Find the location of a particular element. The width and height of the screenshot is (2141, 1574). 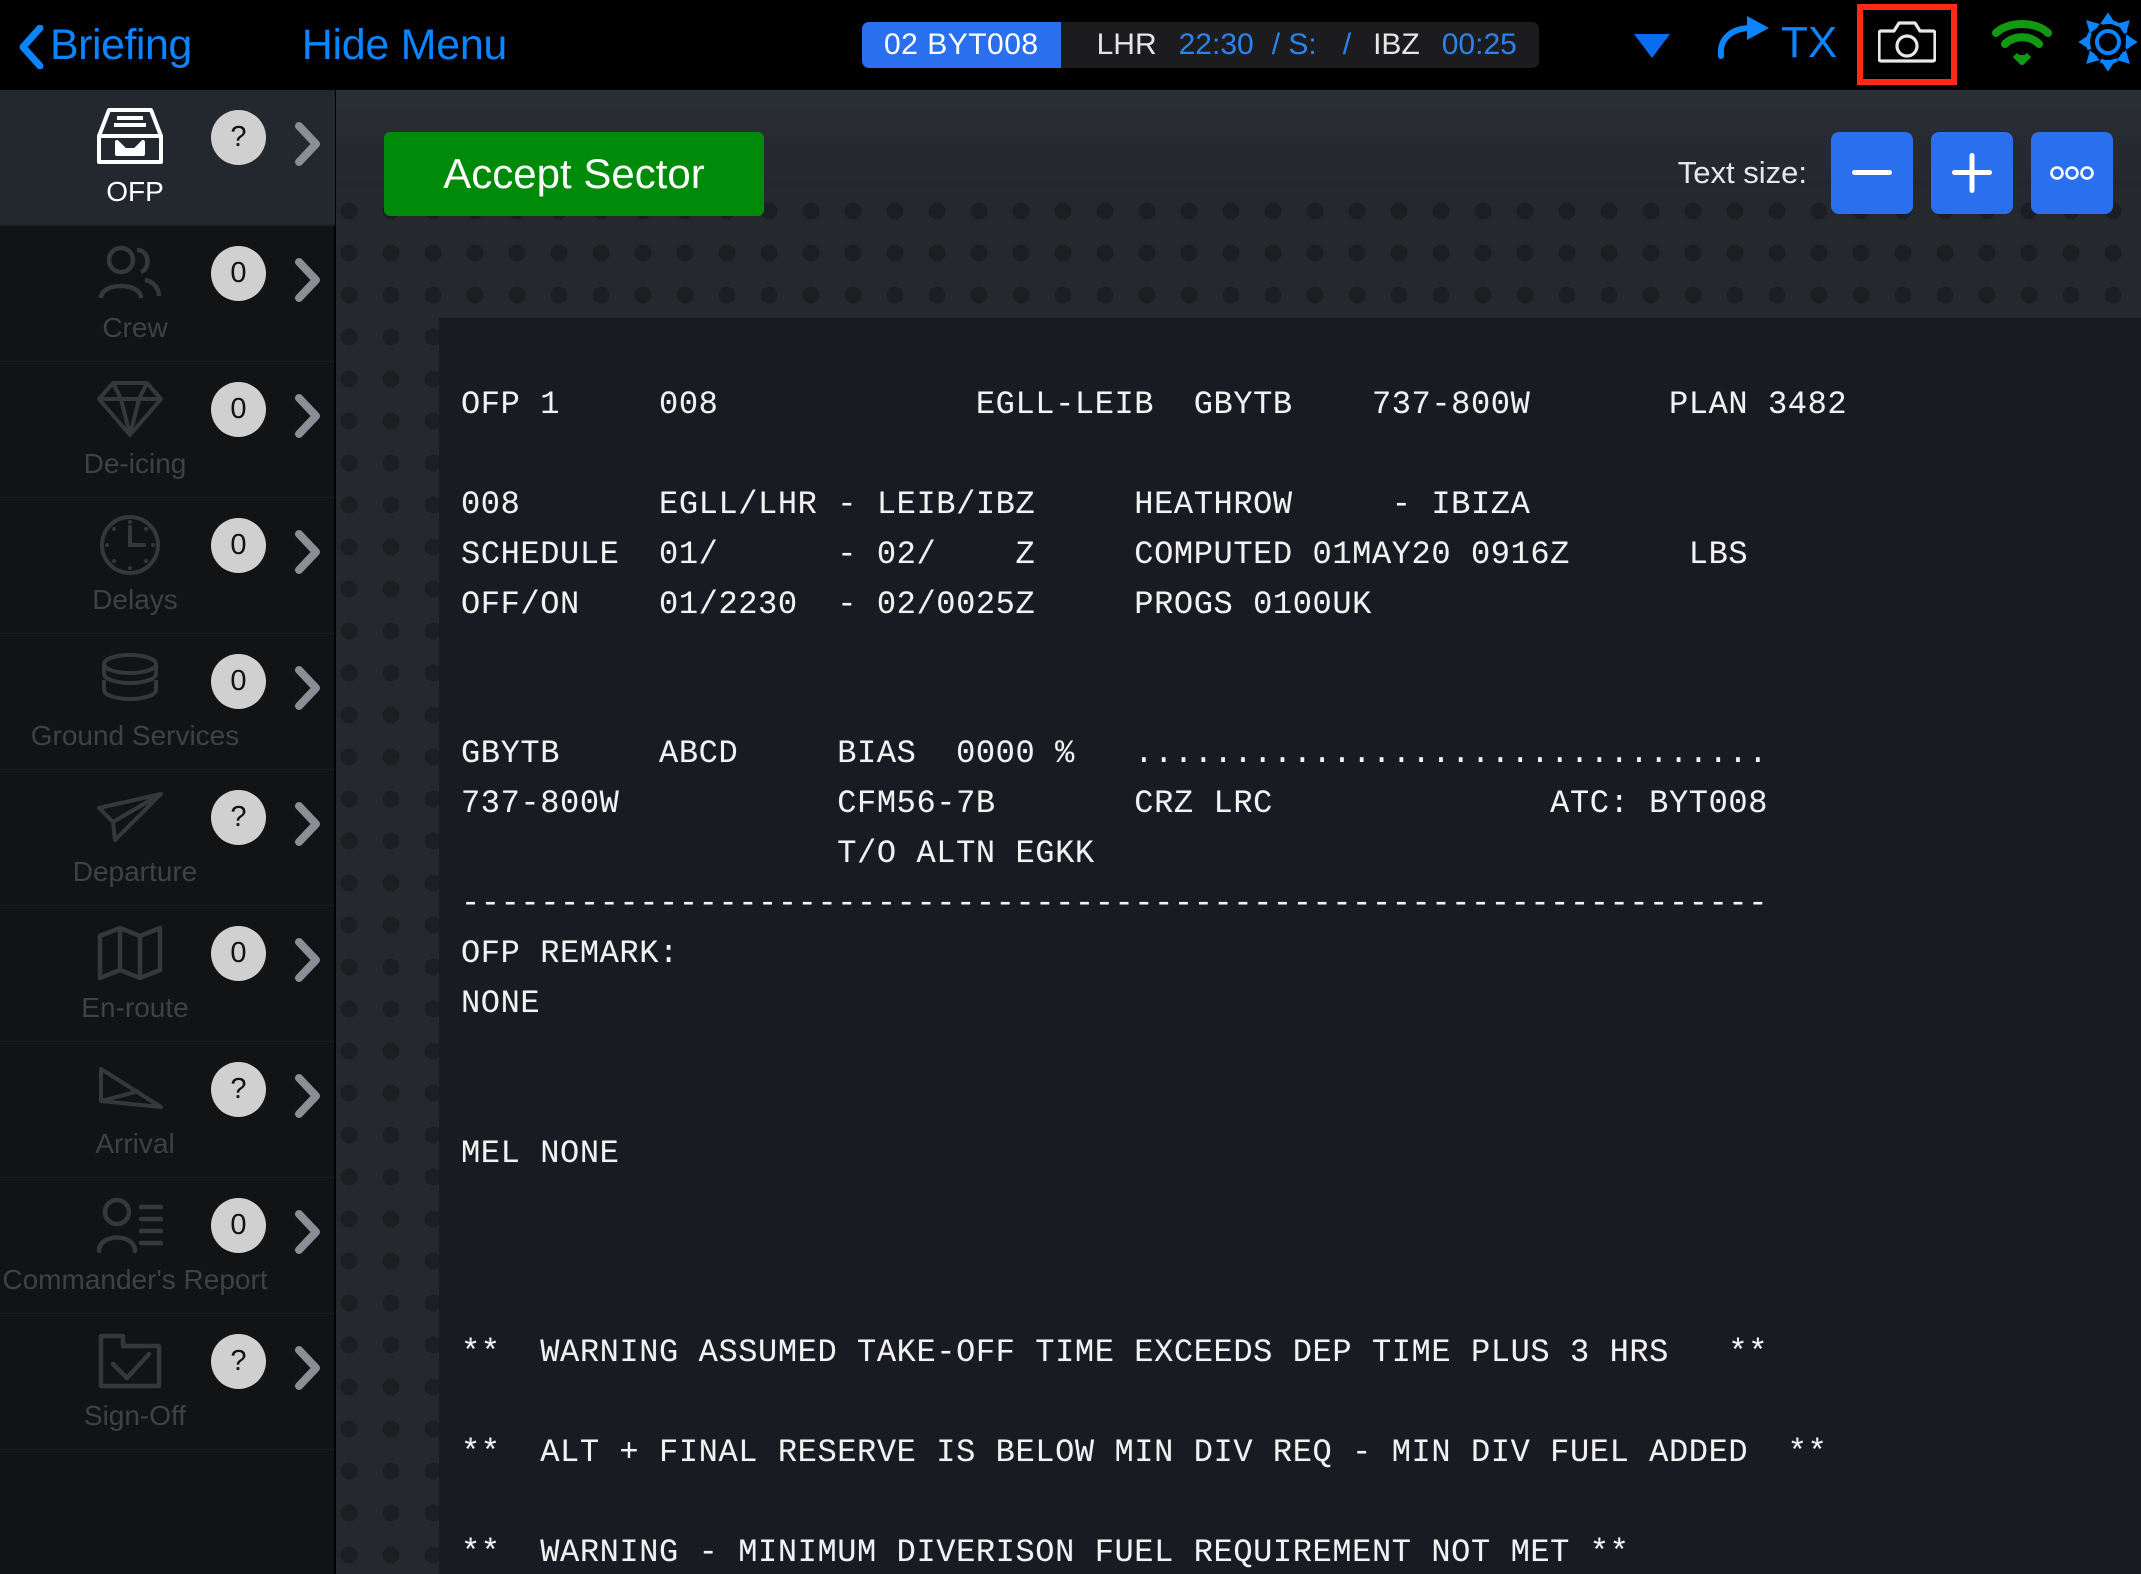

camera-button is located at coordinates (1907, 44).